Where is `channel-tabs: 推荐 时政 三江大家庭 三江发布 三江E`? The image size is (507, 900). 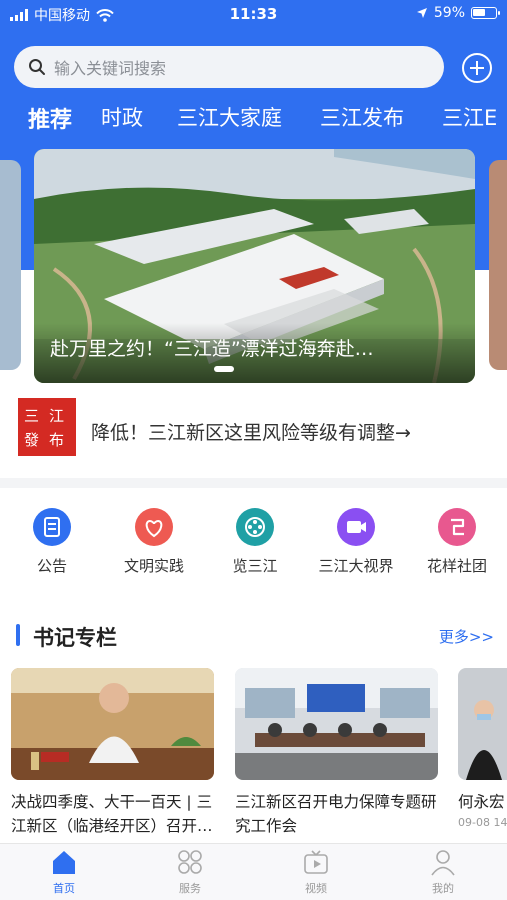 channel-tabs: 推荐 时政 三江大家庭 三江发布 三江E is located at coordinates (253, 116).